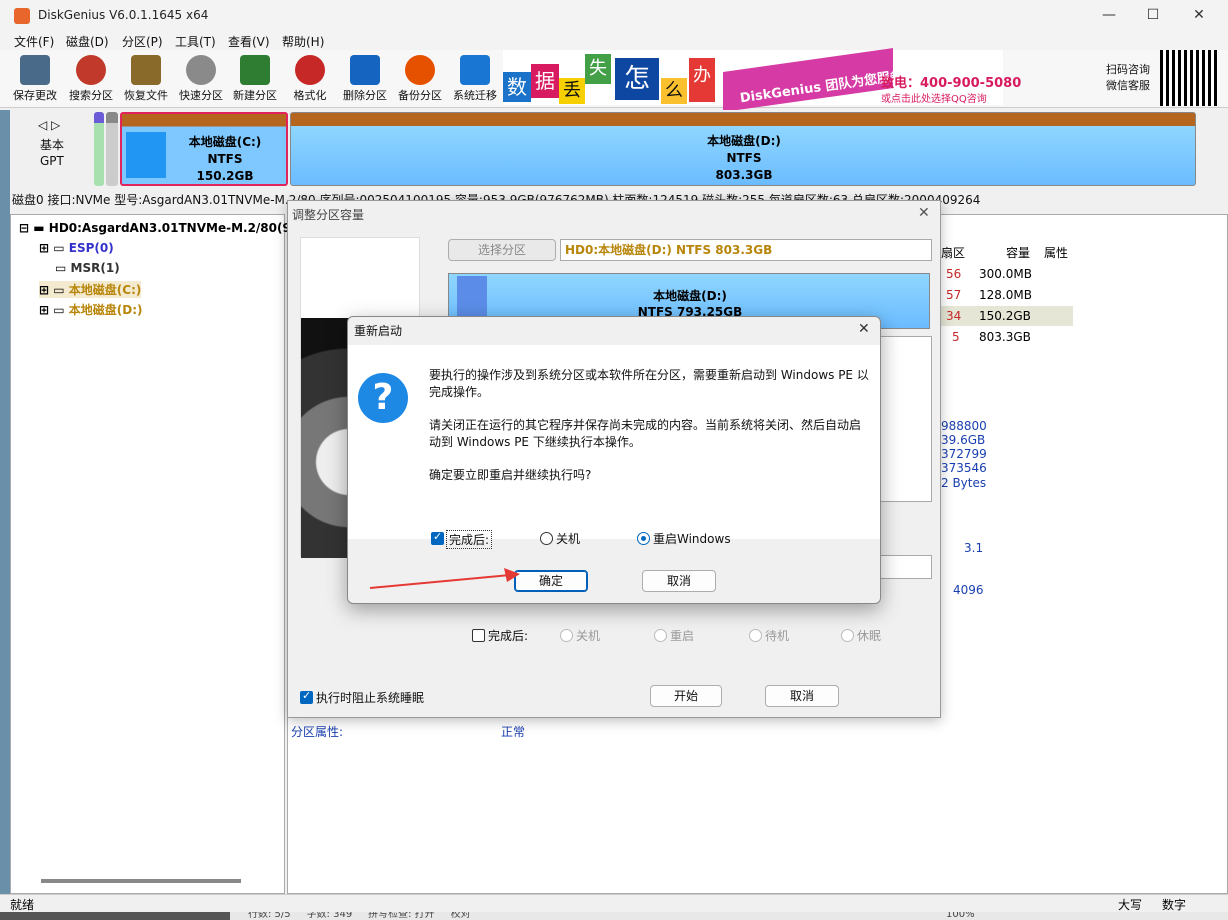 This screenshot has height=920, width=1228. I want to click on radio-standby, so click(755, 635).